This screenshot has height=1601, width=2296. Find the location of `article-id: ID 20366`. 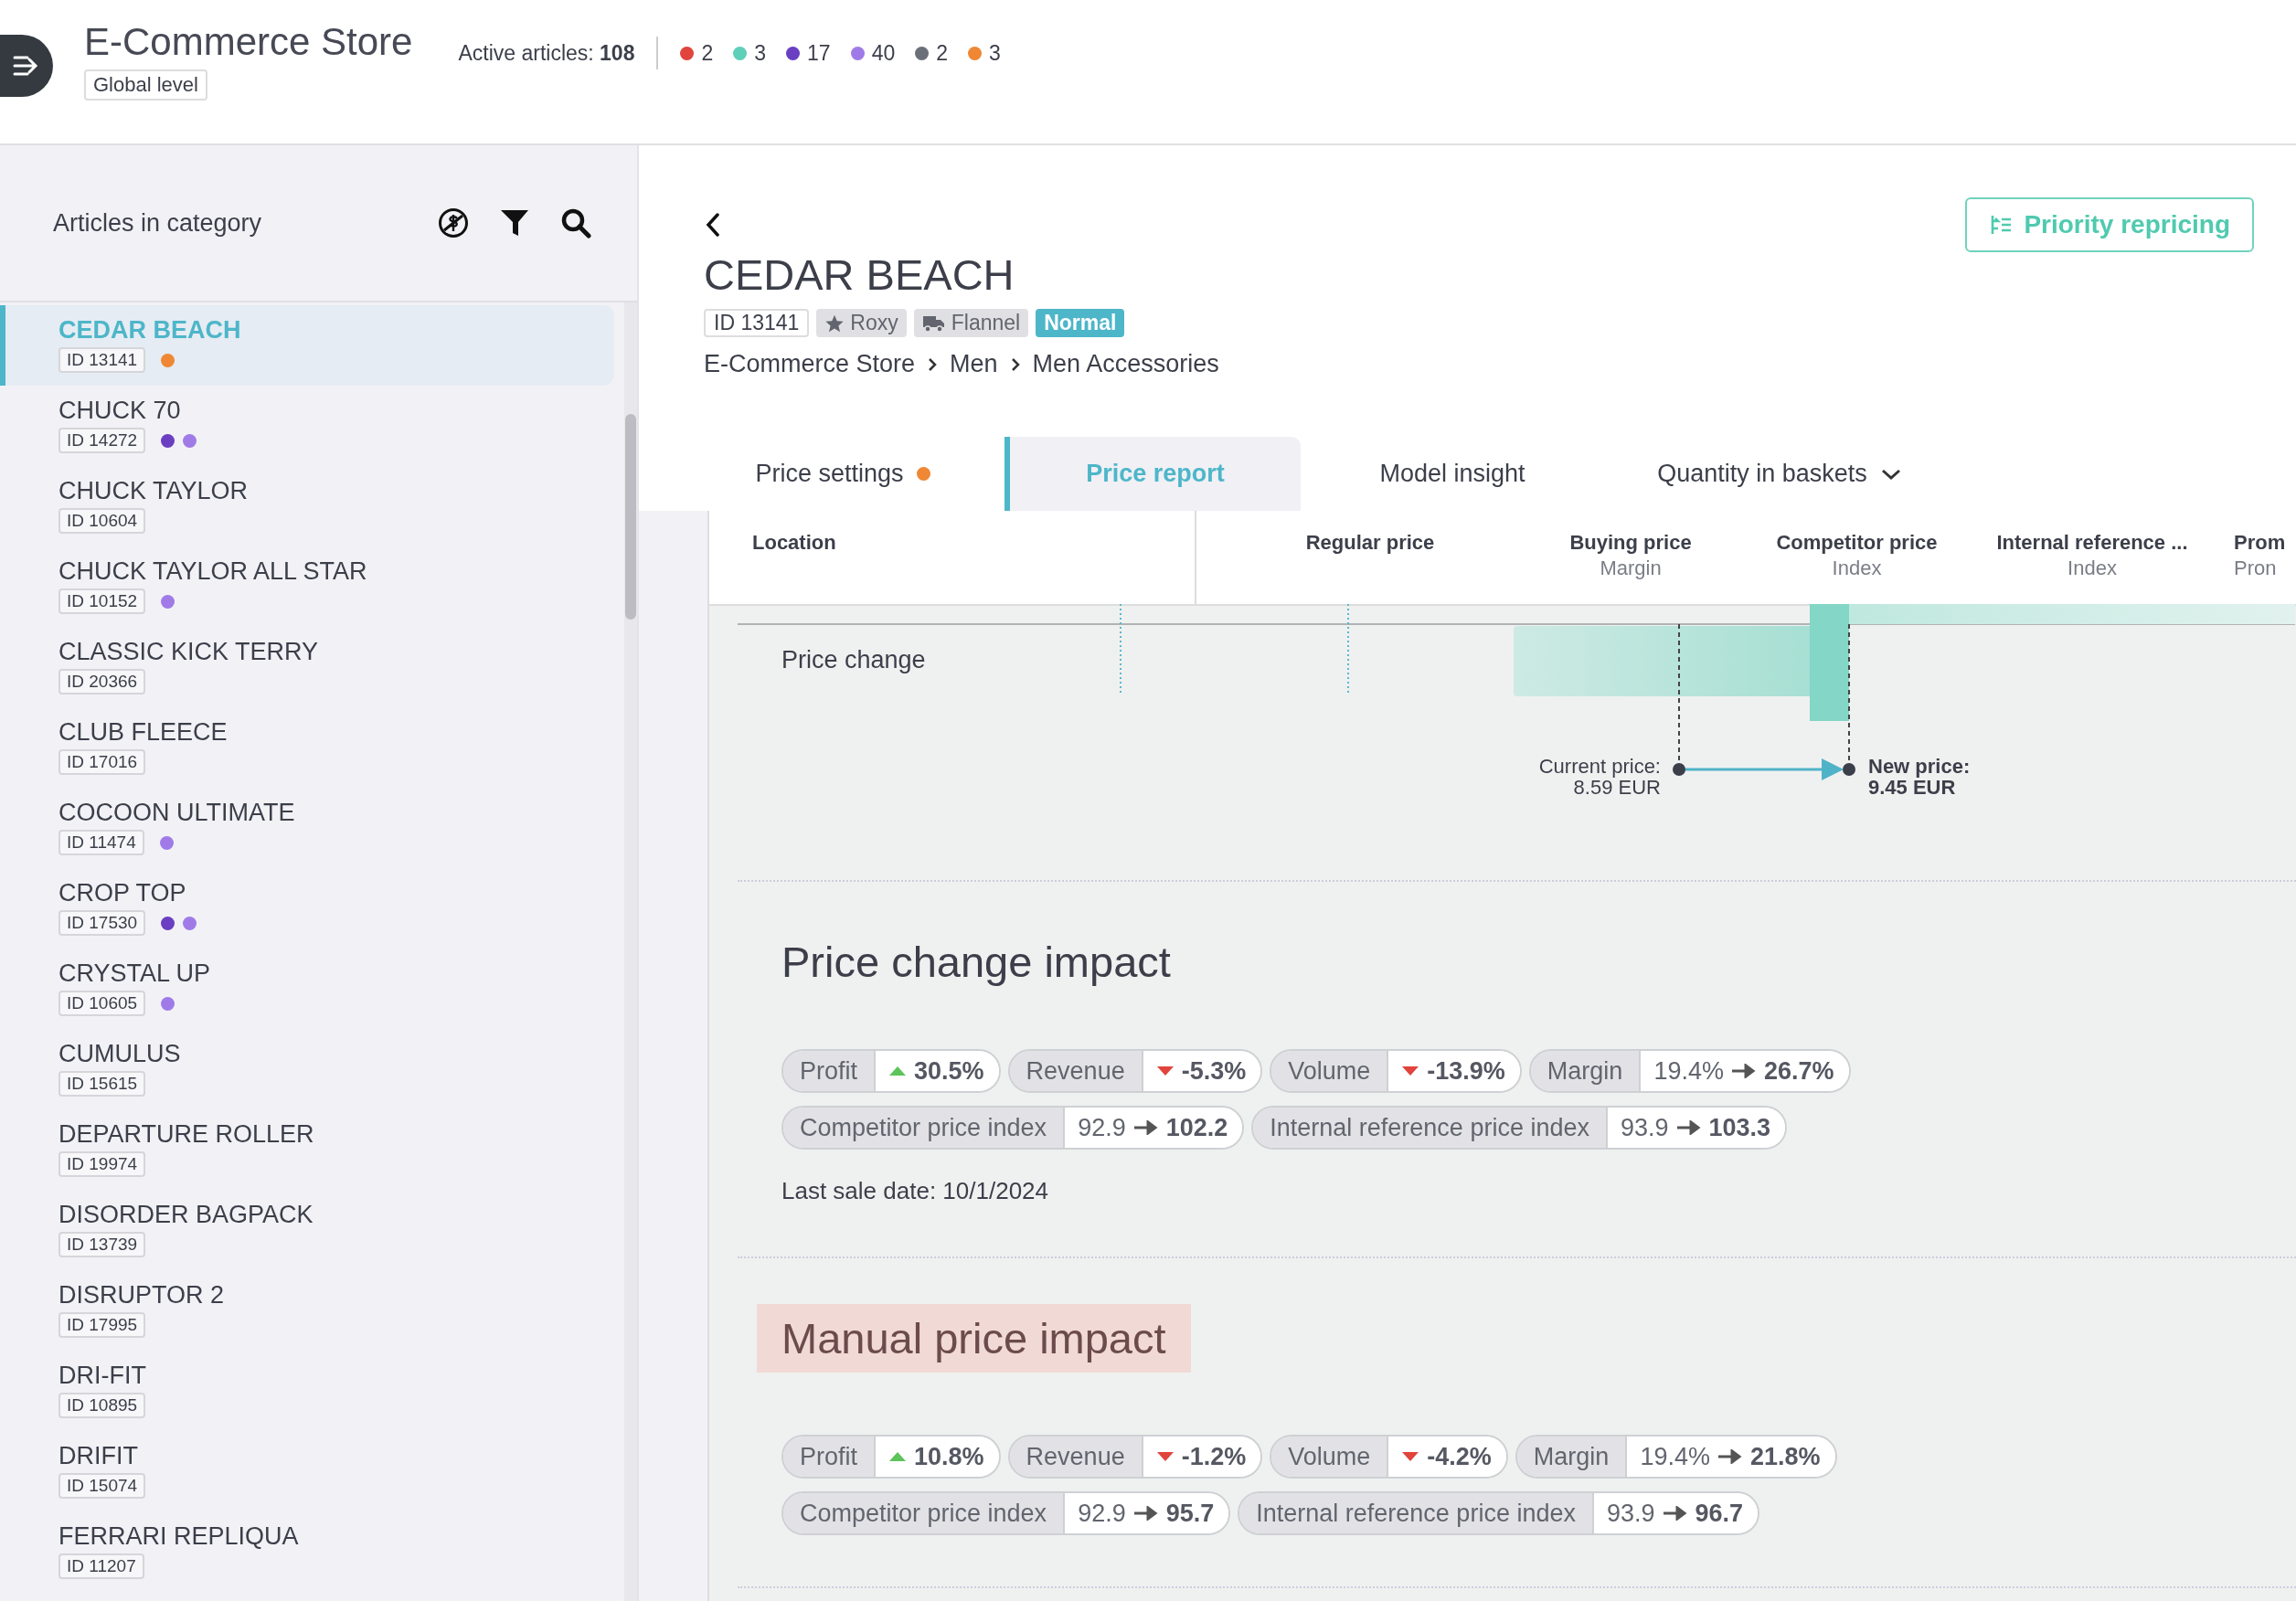

article-id: ID 20366 is located at coordinates (102, 681).